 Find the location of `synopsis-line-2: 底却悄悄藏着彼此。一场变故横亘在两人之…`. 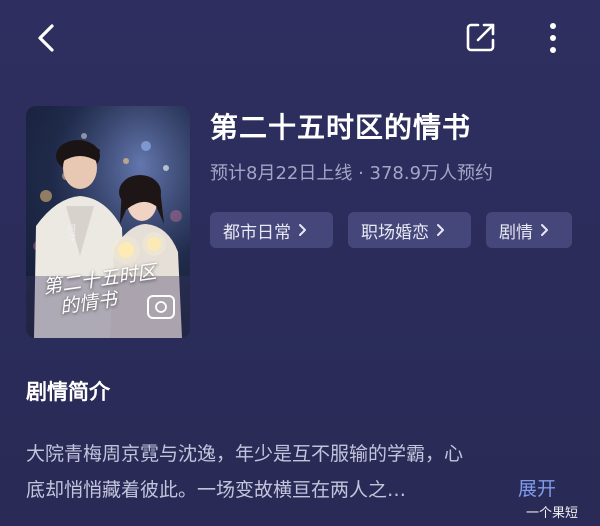

synopsis-line-2: 底却悄悄藏着彼此。一场变故横亘在两人之… is located at coordinates (216, 490).